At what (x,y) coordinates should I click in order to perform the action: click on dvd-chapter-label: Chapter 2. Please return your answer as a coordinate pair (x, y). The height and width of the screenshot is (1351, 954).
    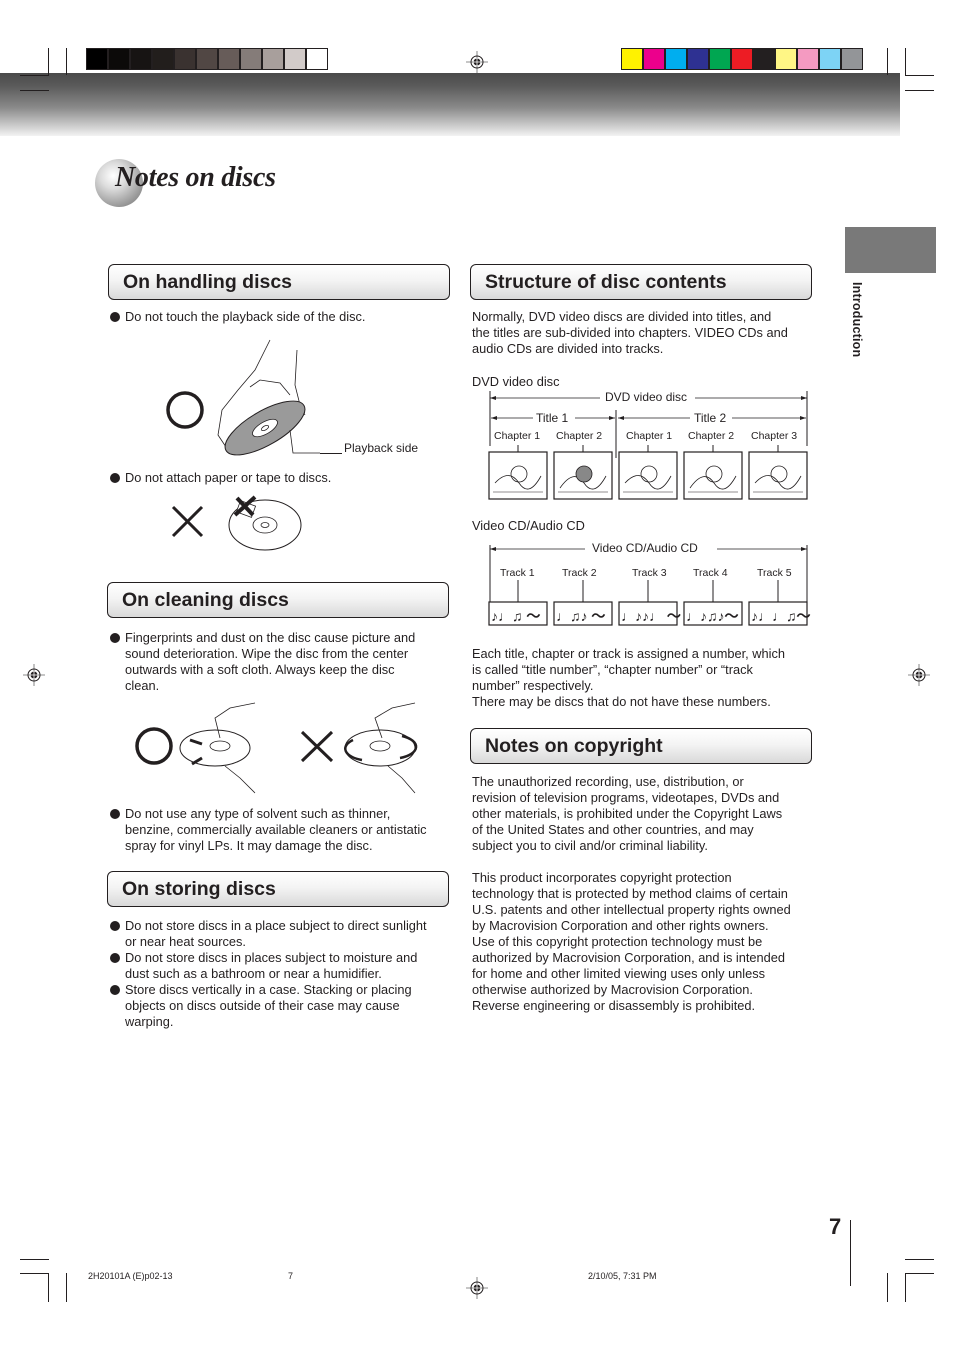
    Looking at the image, I should click on (579, 436).